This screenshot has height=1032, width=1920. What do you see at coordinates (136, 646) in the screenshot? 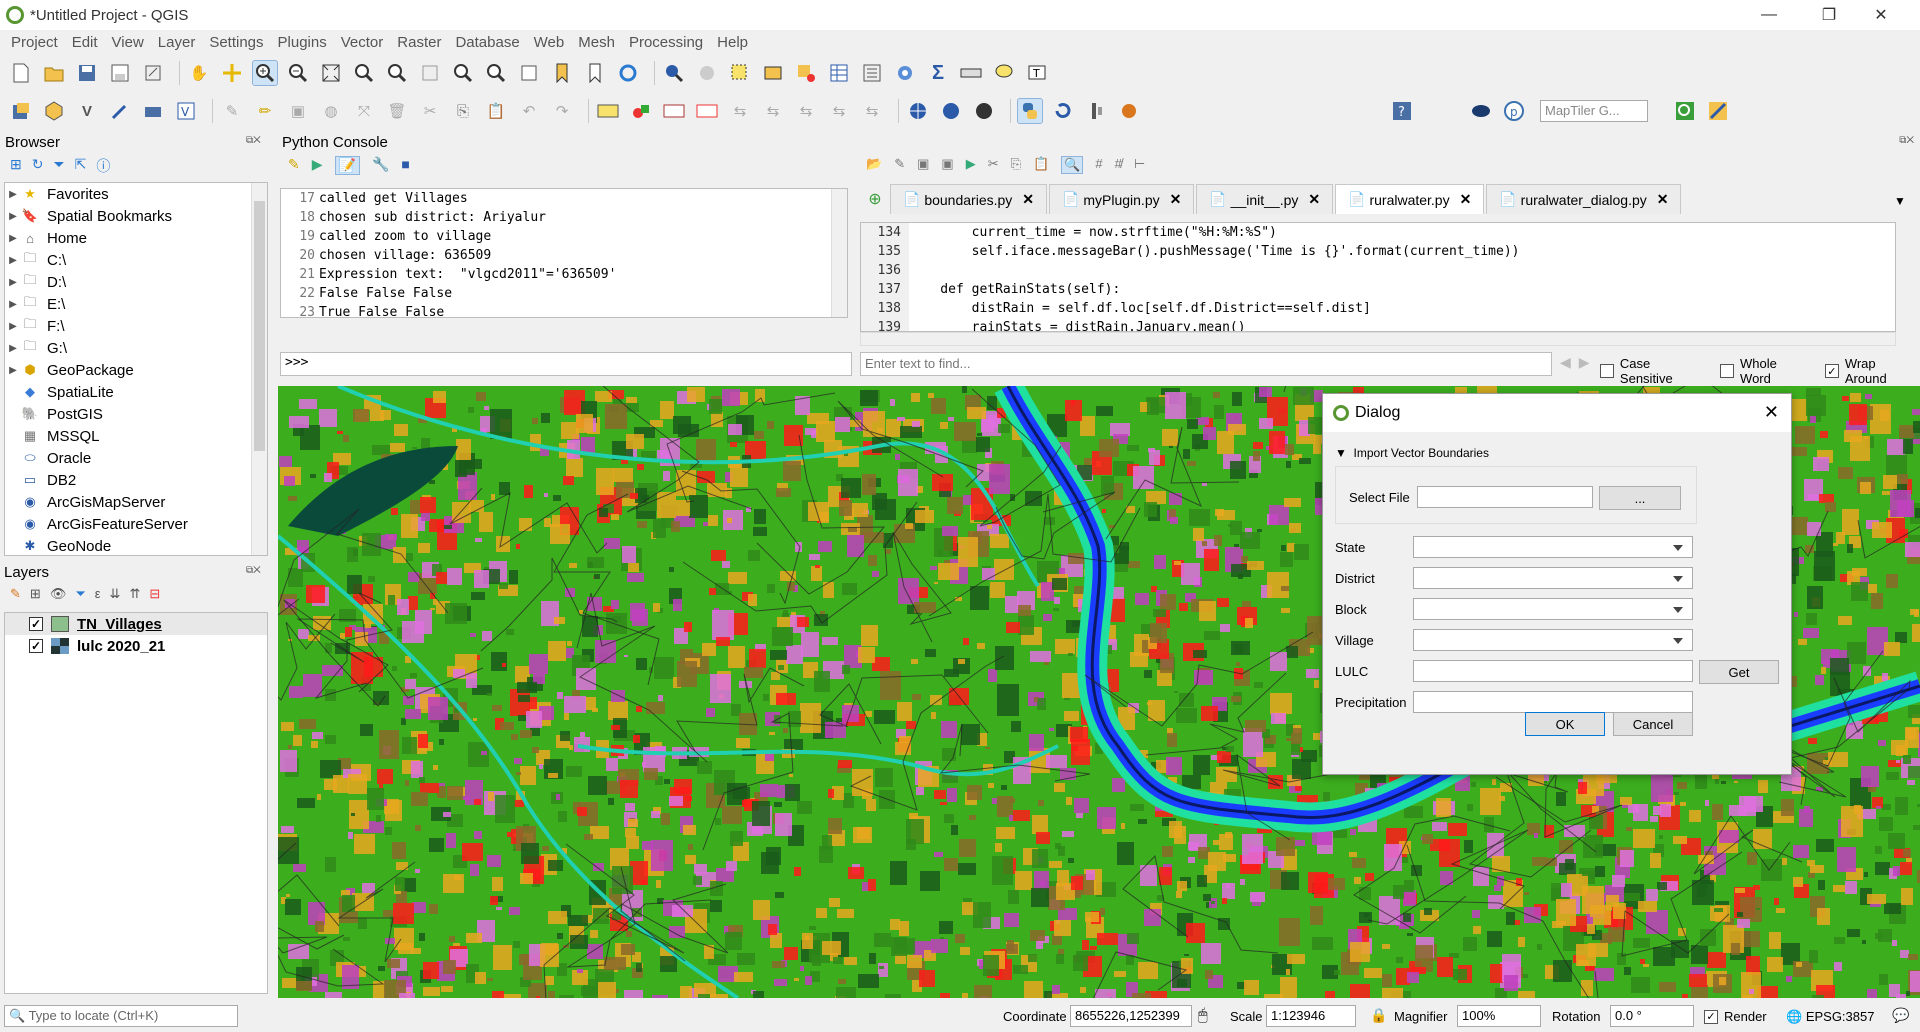
I see `layer-row-lulc: ✓ lulc 2020_21` at bounding box center [136, 646].